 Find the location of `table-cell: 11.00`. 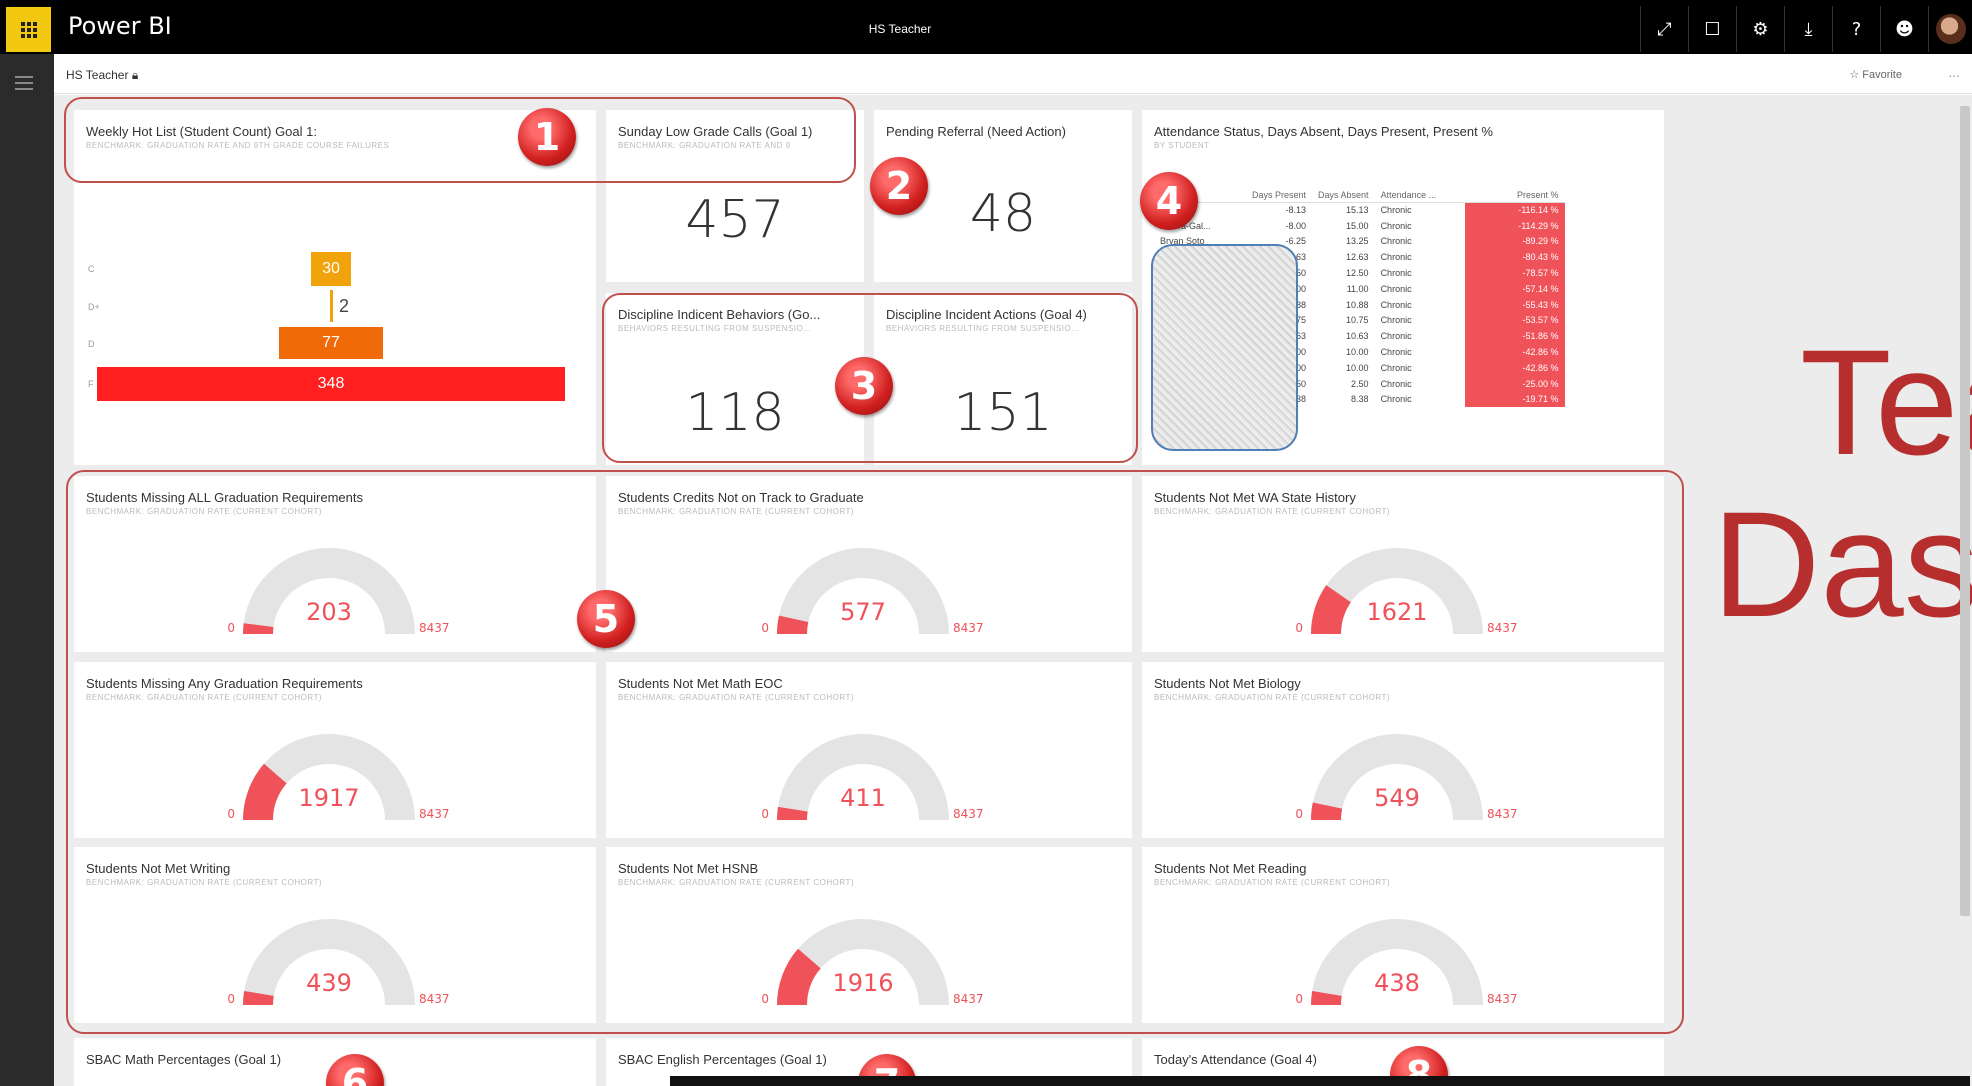

table-cell: 11.00 is located at coordinates (1357, 288).